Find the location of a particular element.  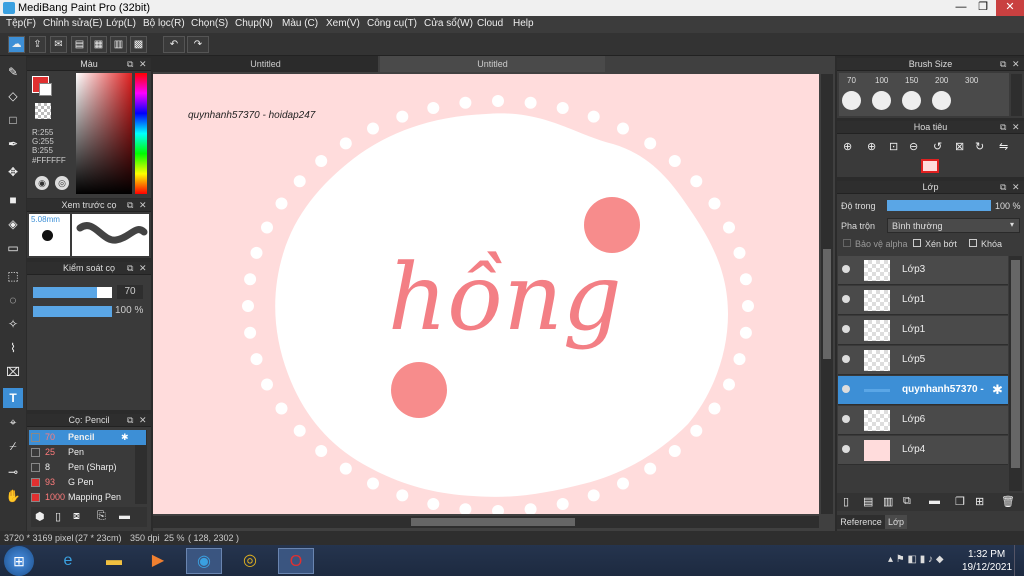

brush-item: 8 Pen (Sharp) is located at coordinates (87, 467).